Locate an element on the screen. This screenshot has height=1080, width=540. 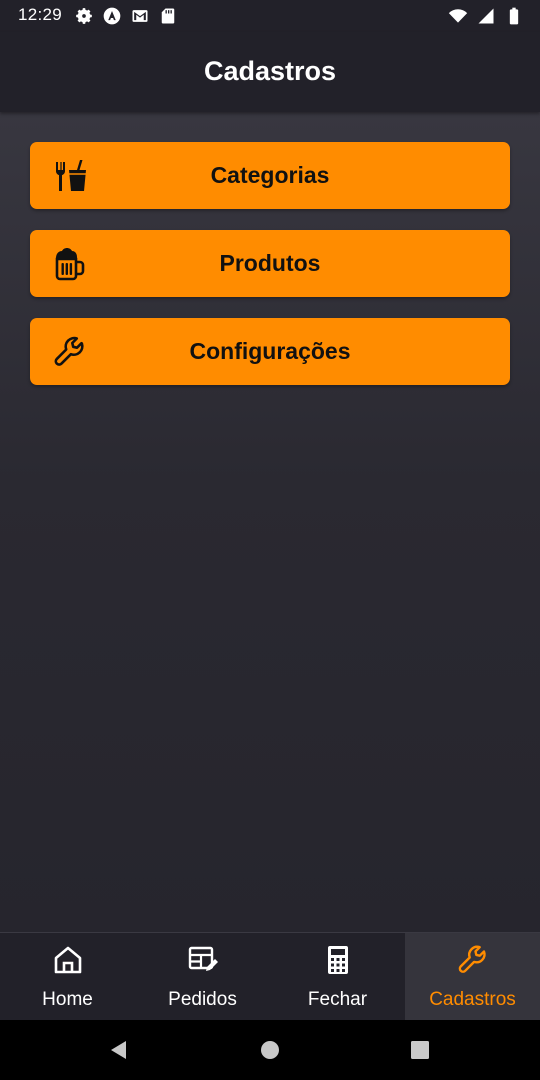
calculator-icon is located at coordinates (337, 960).